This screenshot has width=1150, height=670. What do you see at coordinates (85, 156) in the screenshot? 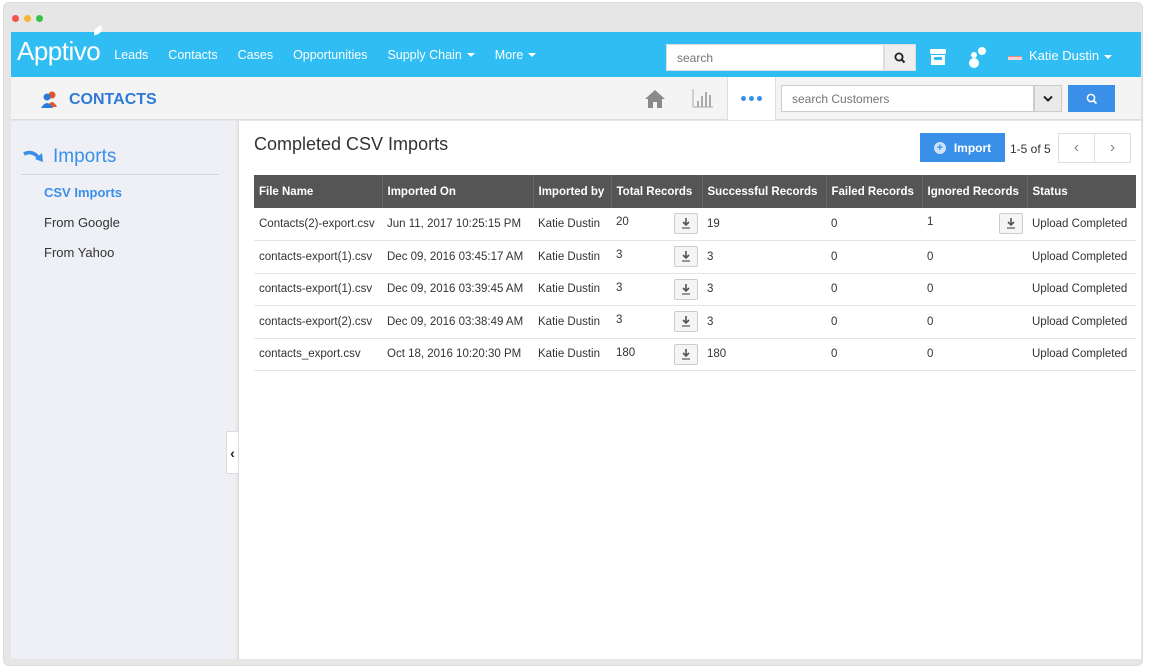
I see `sidebar-section-title: Imports` at bounding box center [85, 156].